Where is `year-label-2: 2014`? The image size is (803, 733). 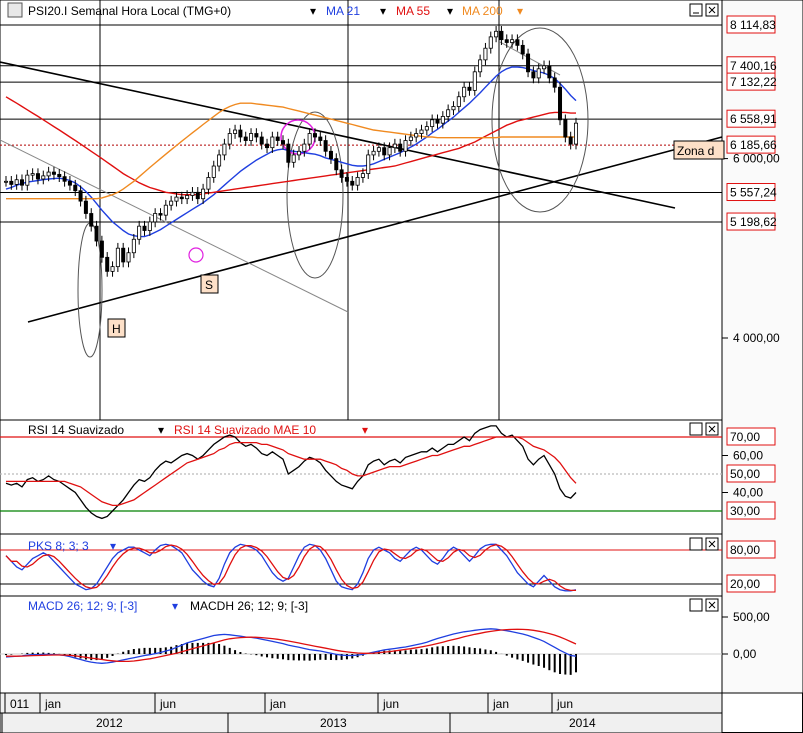
year-label-2: 2014 is located at coordinates (582, 723).